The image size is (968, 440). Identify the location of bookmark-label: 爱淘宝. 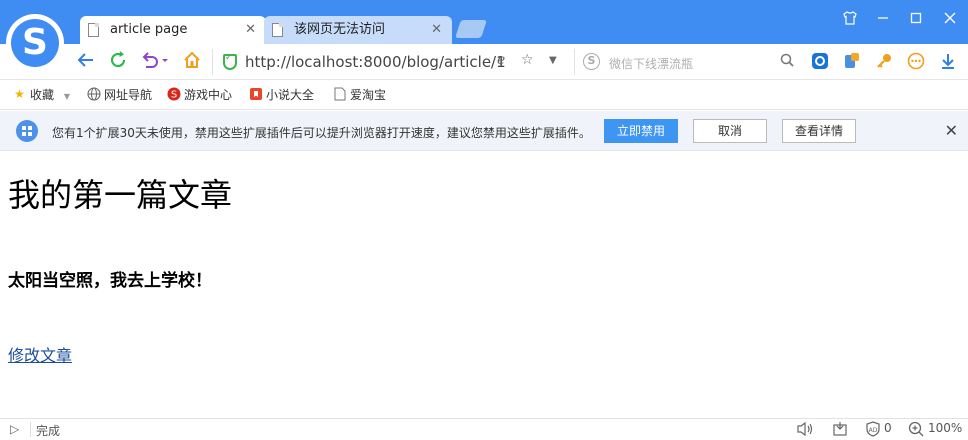
(368, 95).